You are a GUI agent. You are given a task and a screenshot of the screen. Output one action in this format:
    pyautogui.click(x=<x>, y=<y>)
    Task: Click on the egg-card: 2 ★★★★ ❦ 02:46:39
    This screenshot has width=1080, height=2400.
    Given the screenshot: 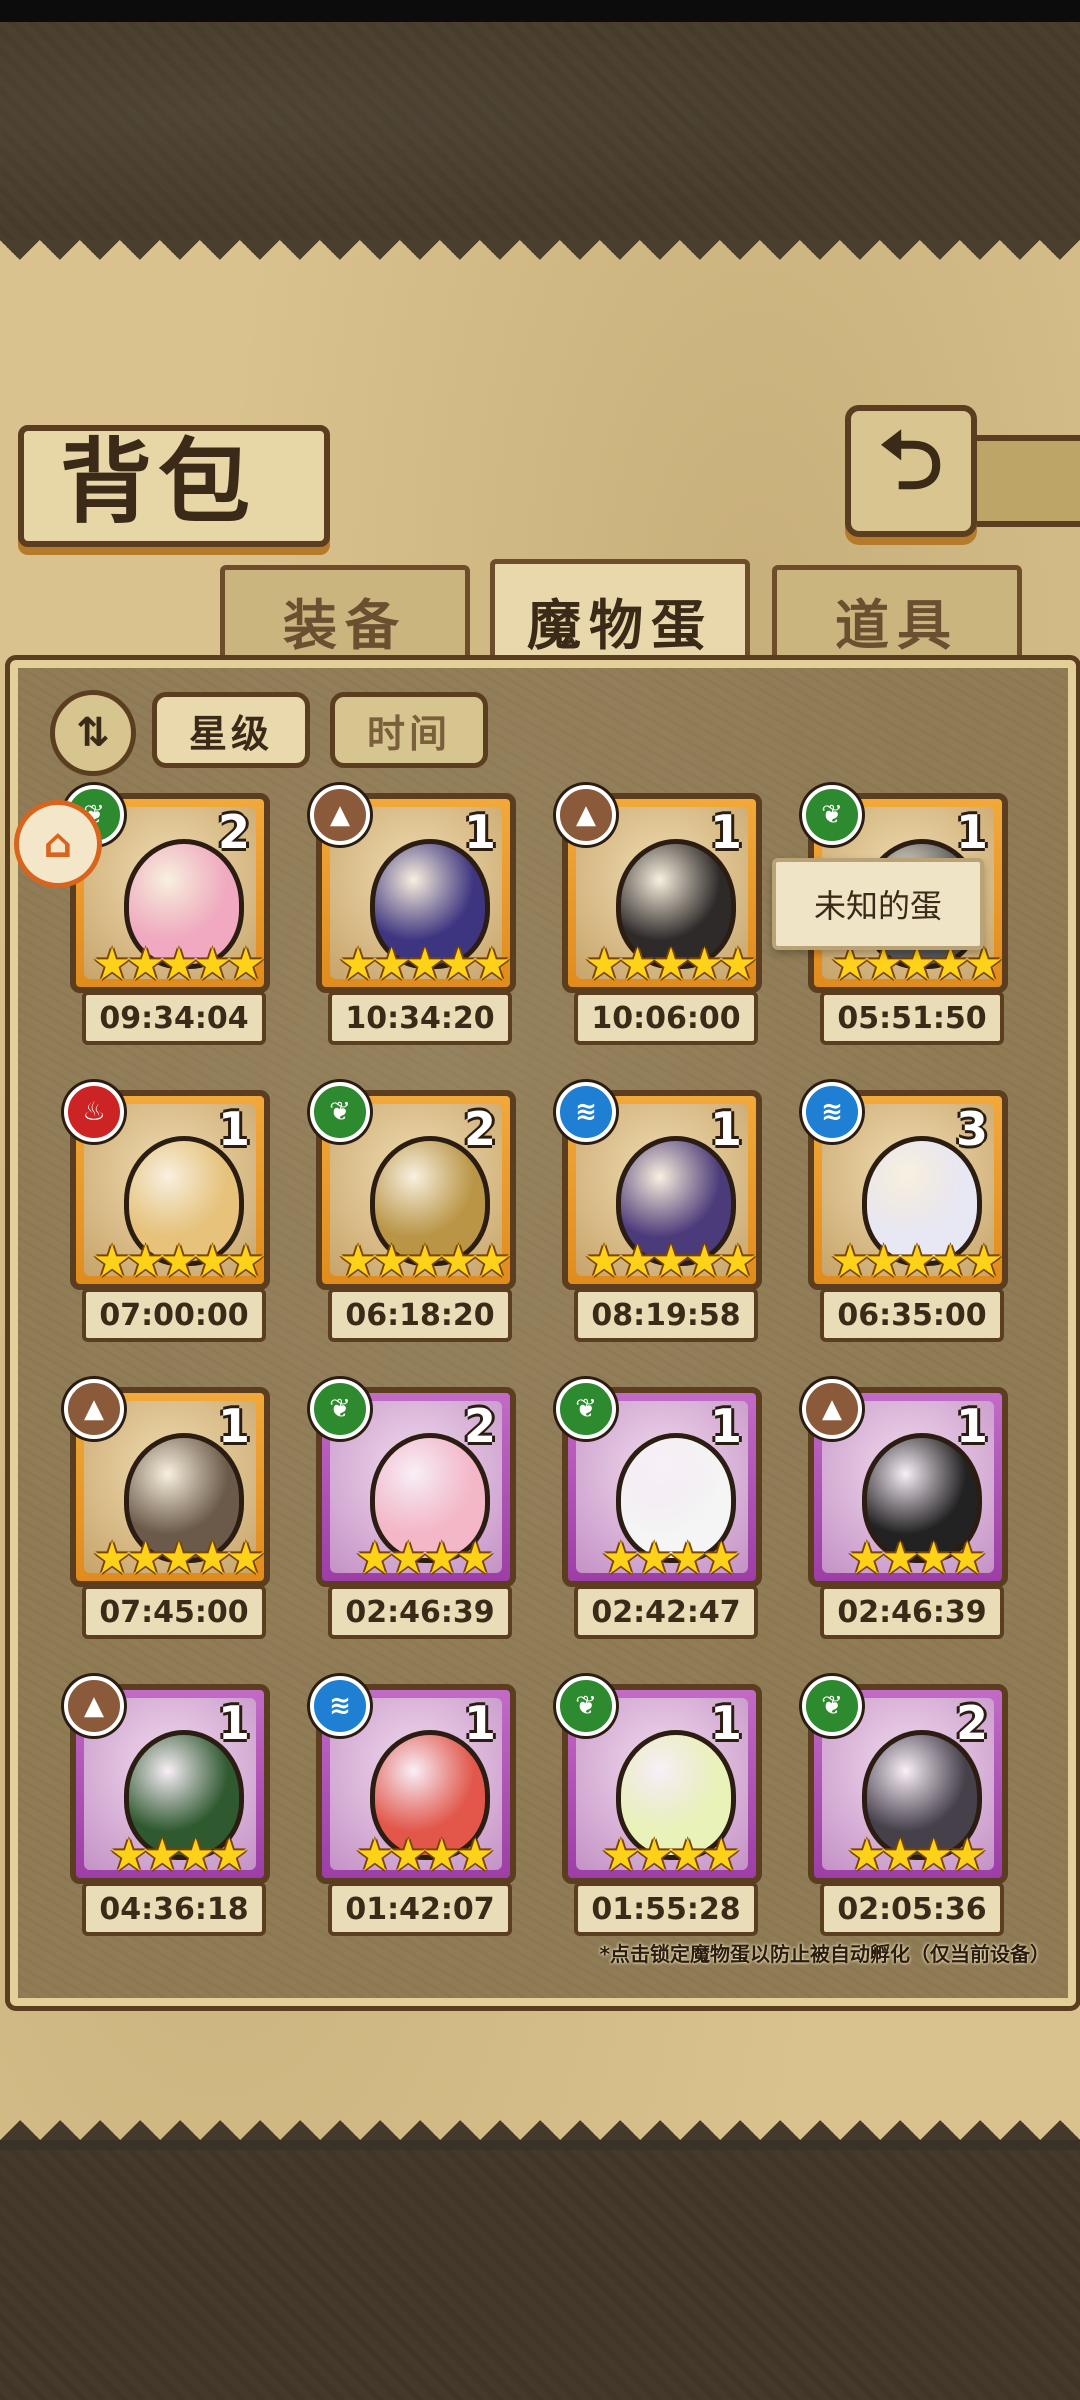 What is the action you would take?
    pyautogui.click(x=413, y=1510)
    